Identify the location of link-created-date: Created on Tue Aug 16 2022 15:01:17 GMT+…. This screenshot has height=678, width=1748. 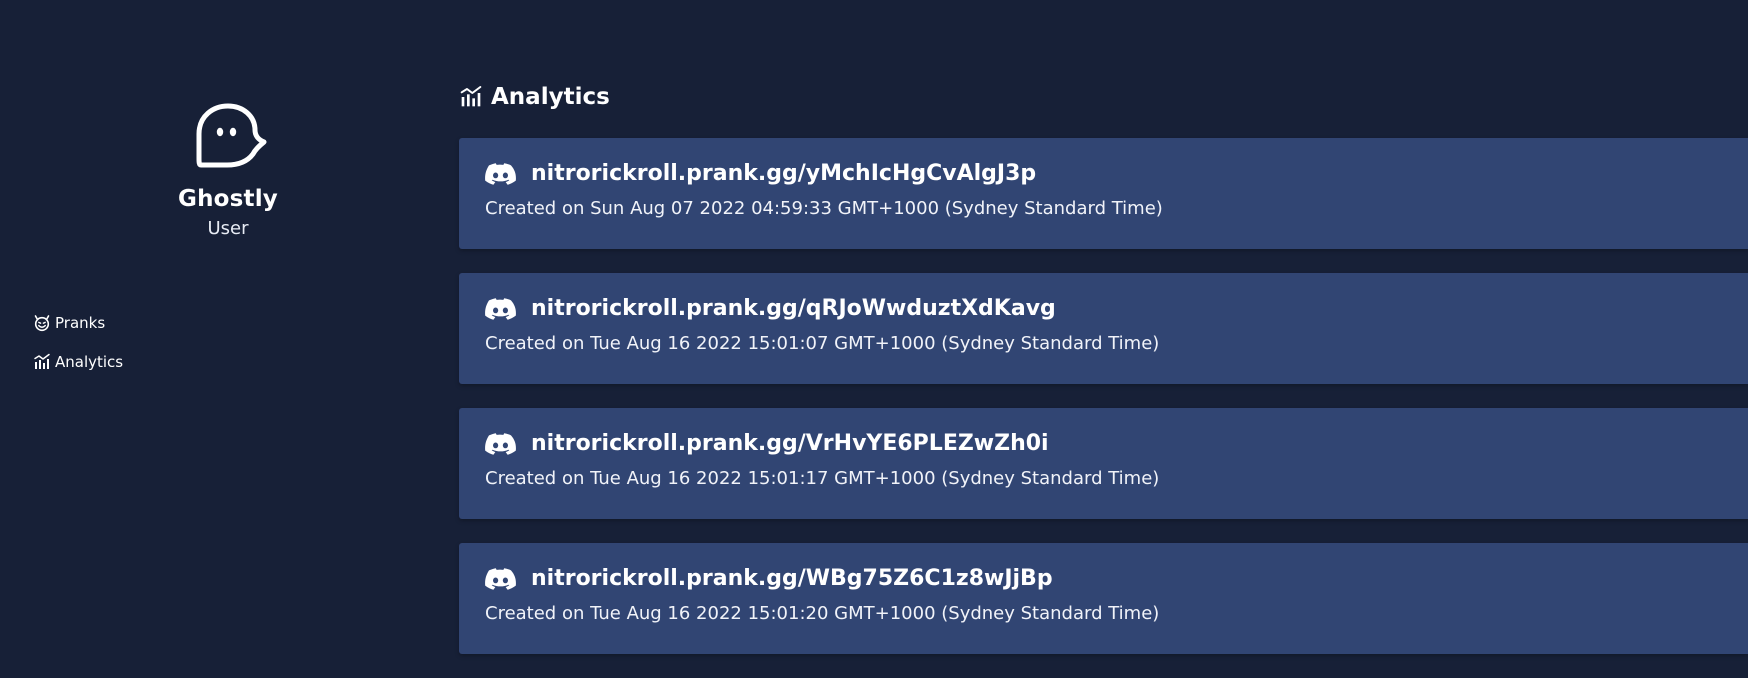
(822, 478).